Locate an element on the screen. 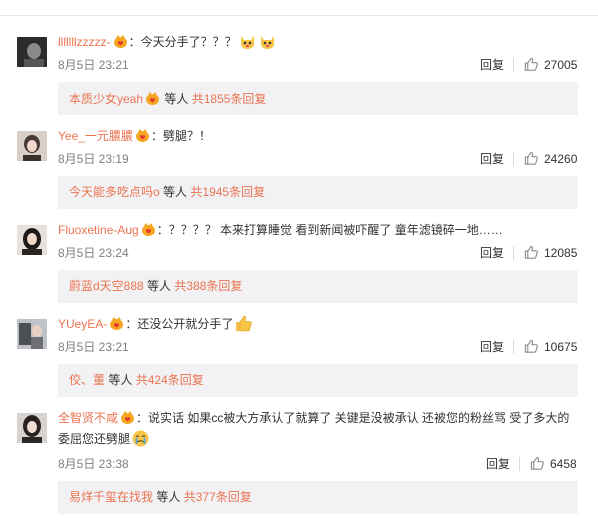 Image resolution: width=598 pixels, height=521 pixels. comment-content: lllllllzzzzz- ：今天分手了？？？ is located at coordinates (319, 42).